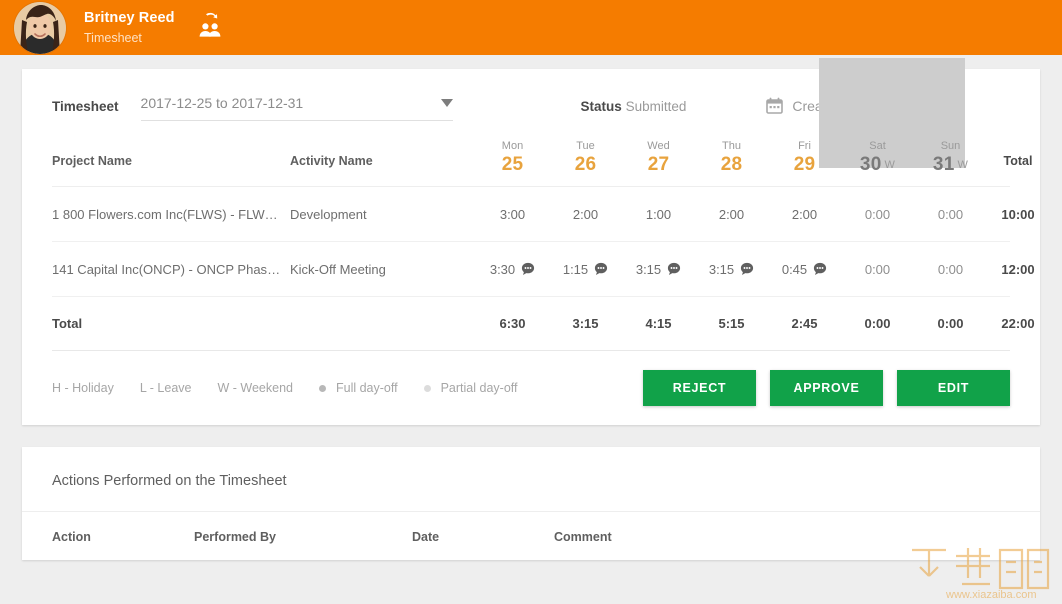  Describe the element at coordinates (731, 214) in the screenshot. I see `cell-hours-thu: 2:00` at that location.